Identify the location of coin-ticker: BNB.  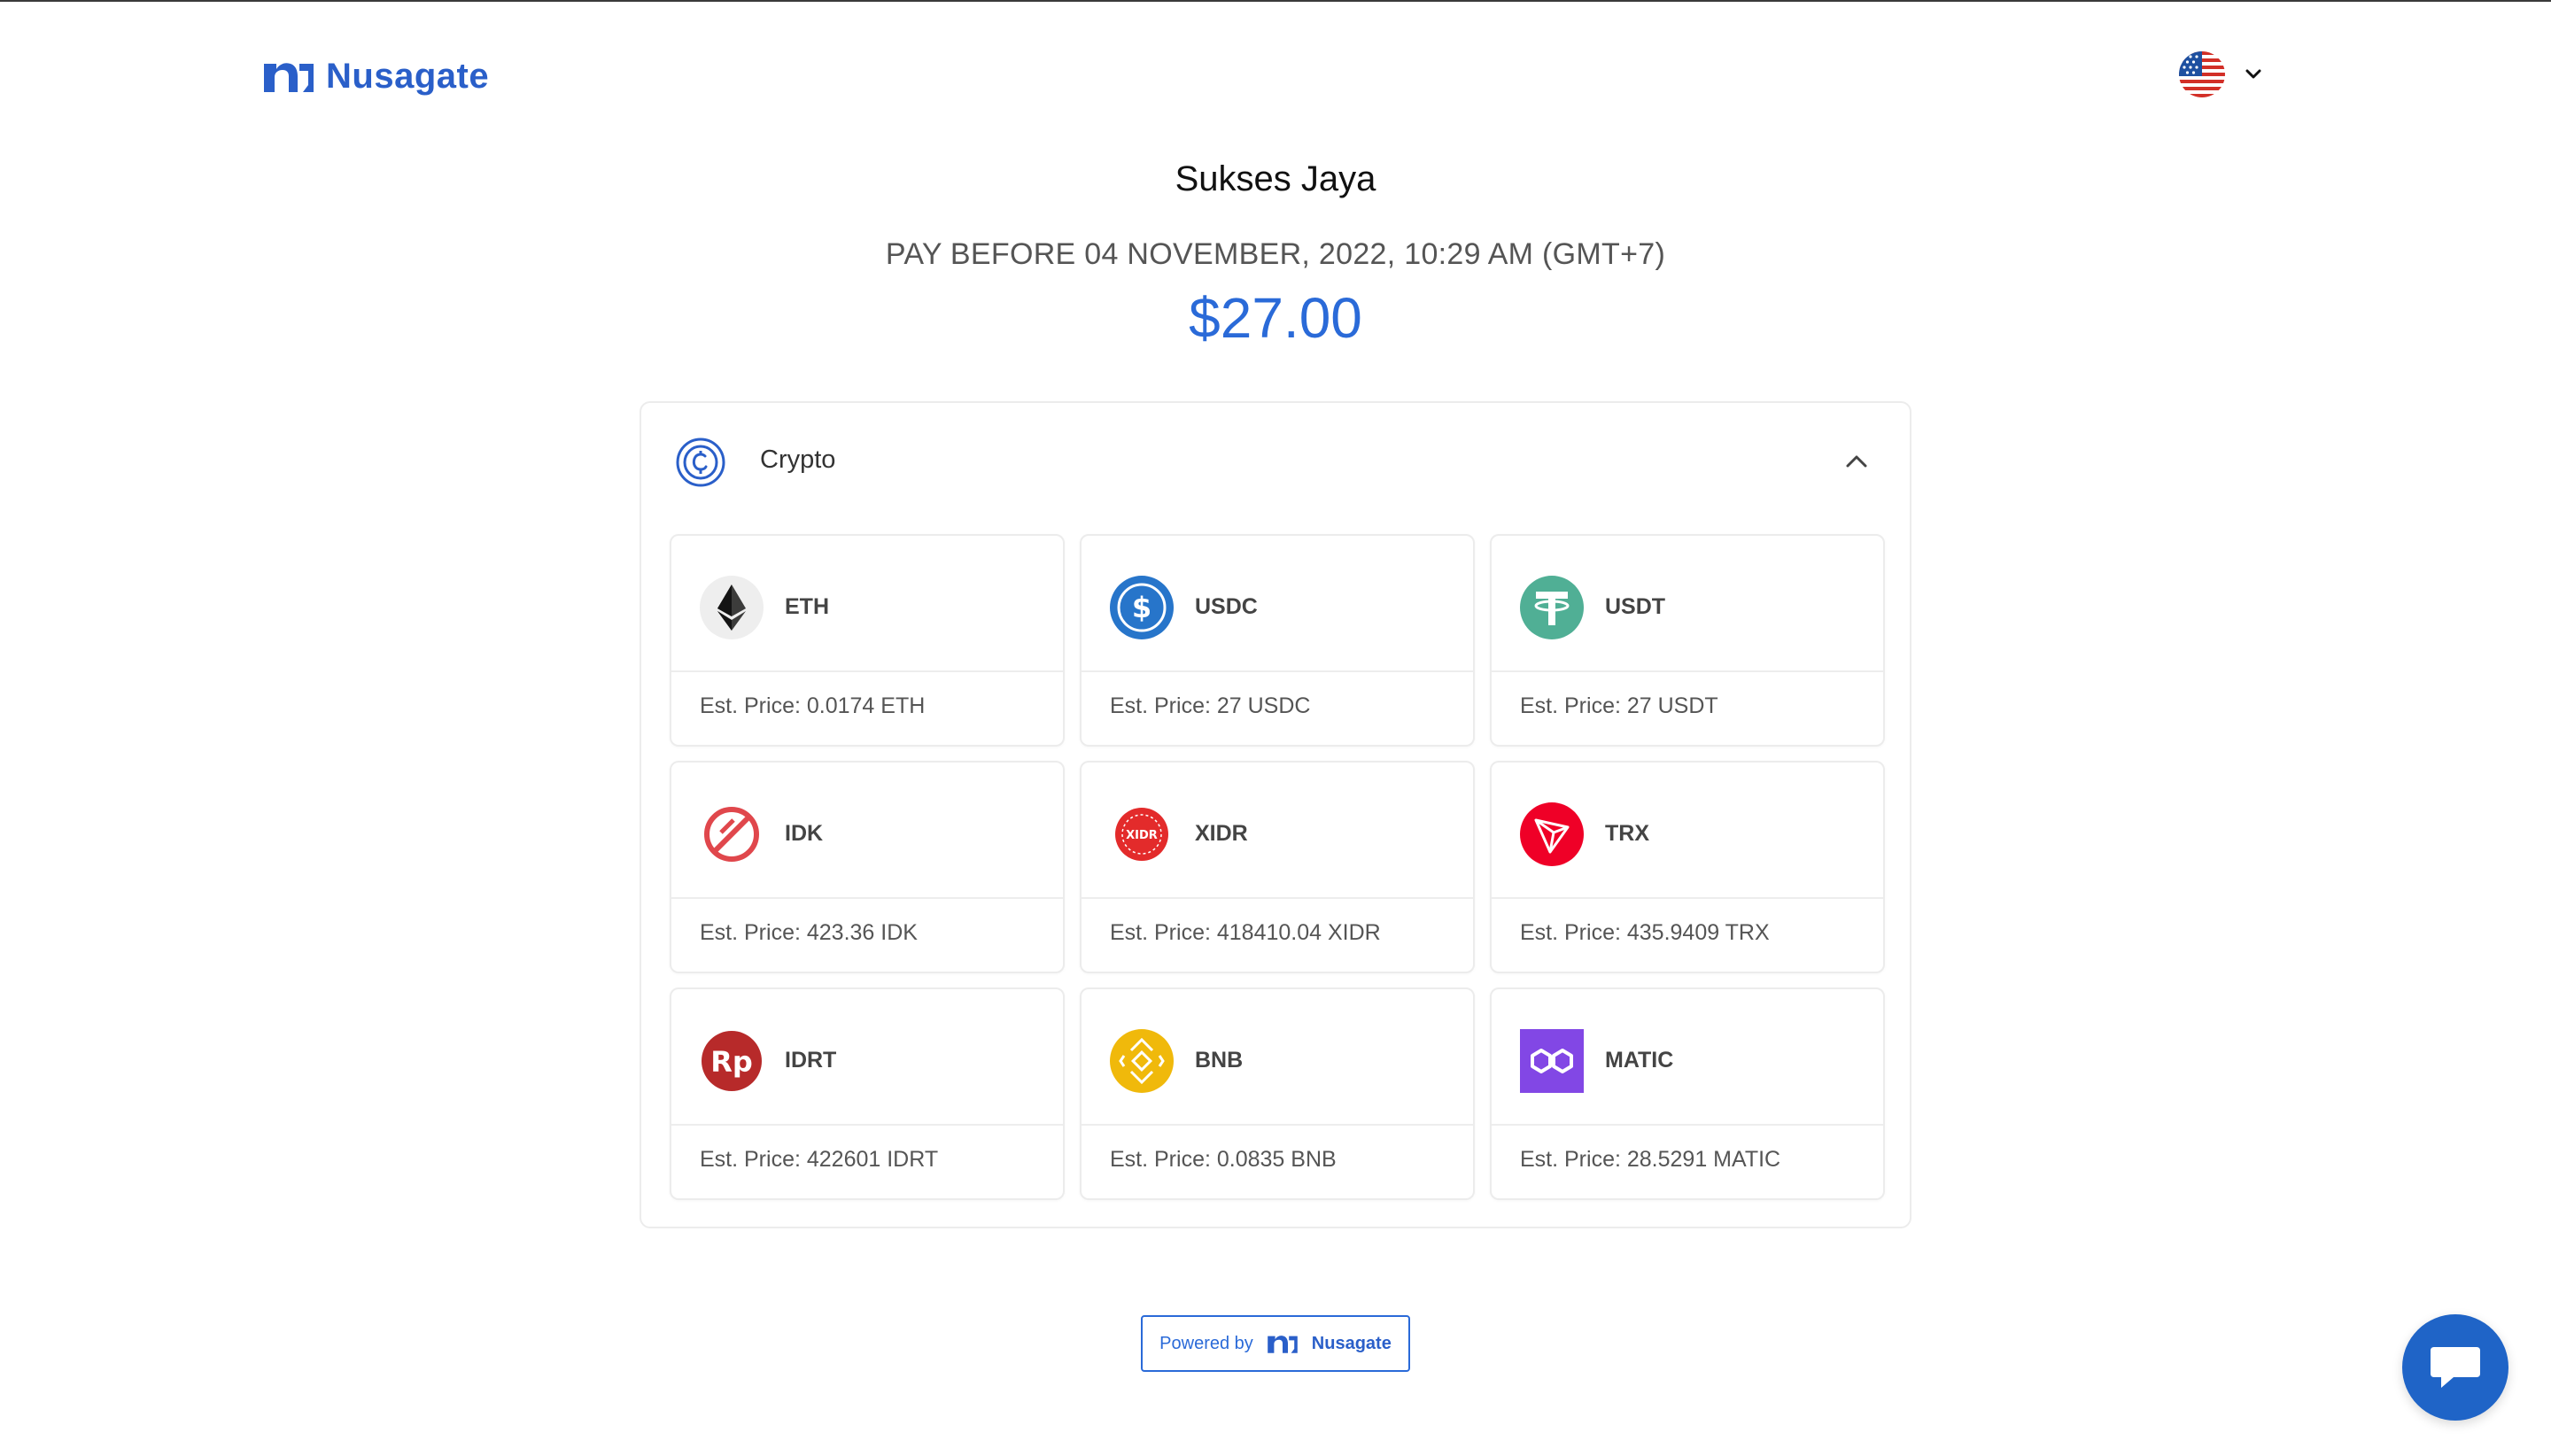
(1219, 1060).